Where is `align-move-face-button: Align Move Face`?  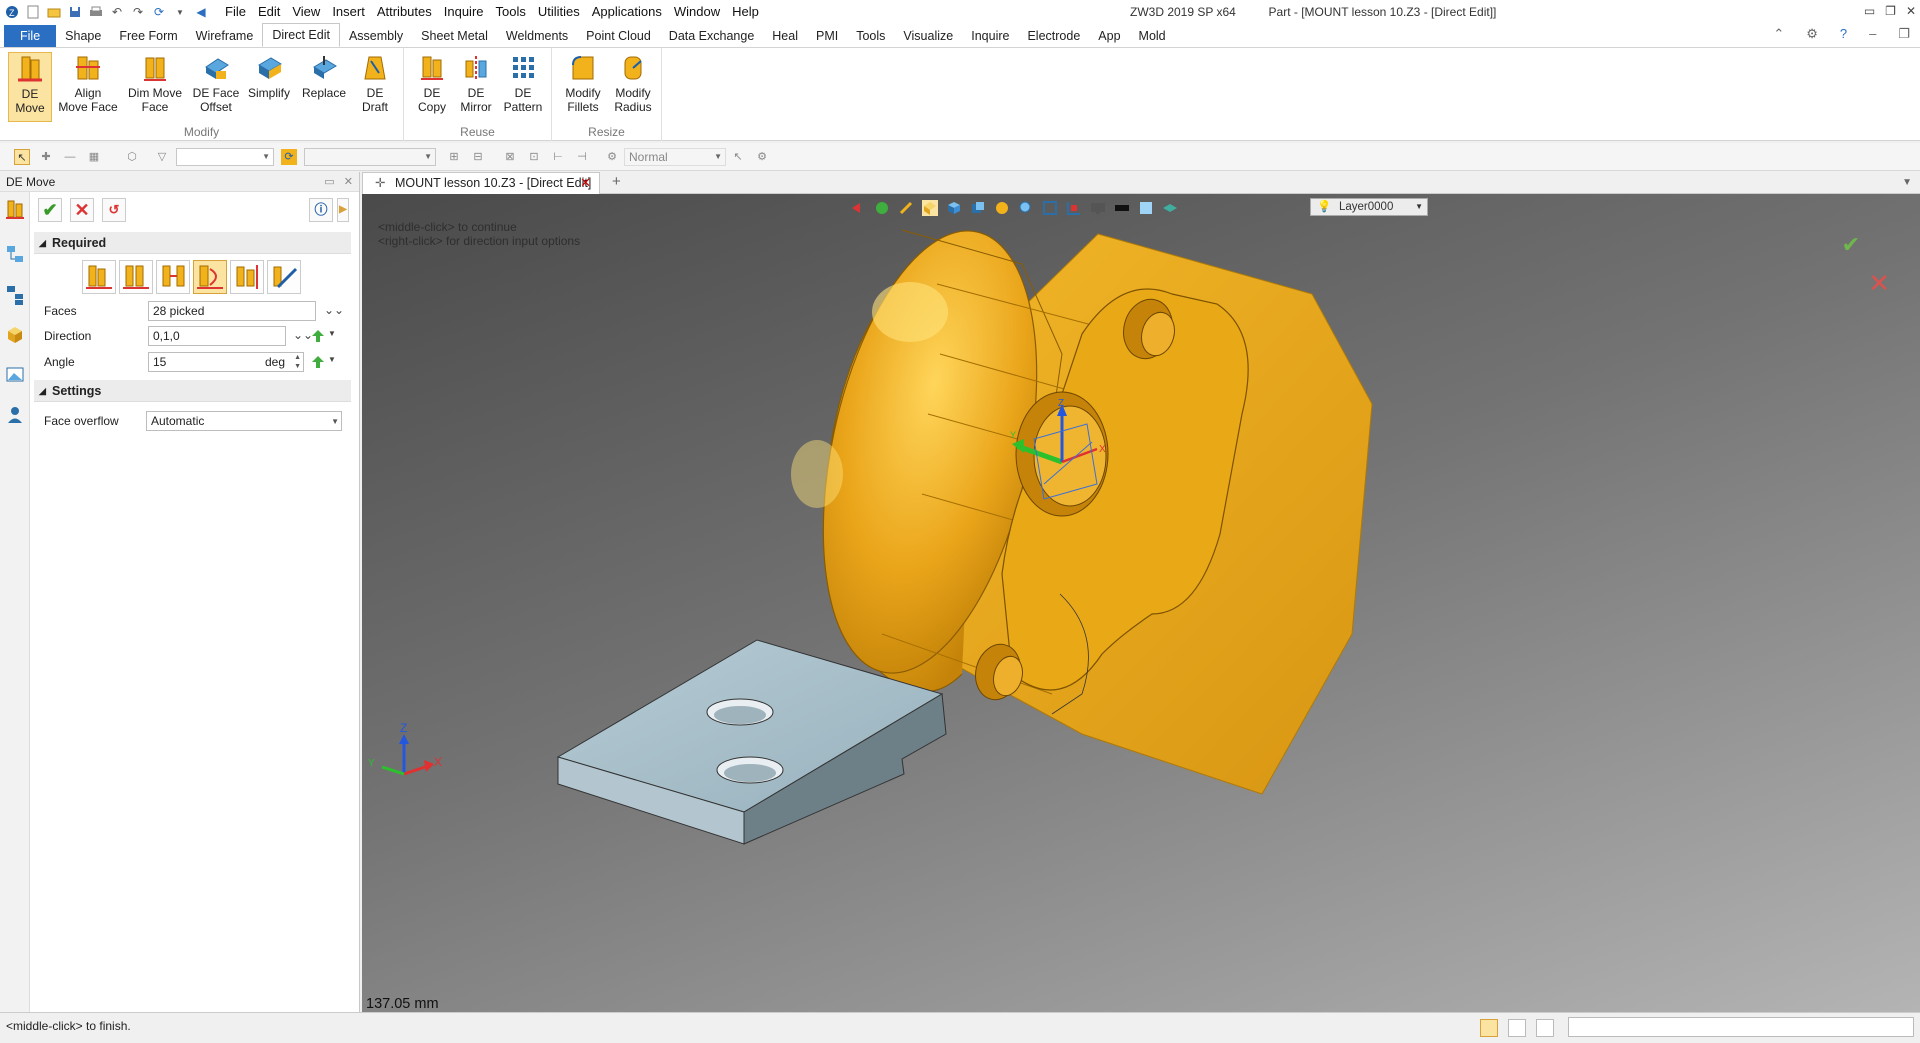
align-move-face-button: Align Move Face is located at coordinates (88, 83).